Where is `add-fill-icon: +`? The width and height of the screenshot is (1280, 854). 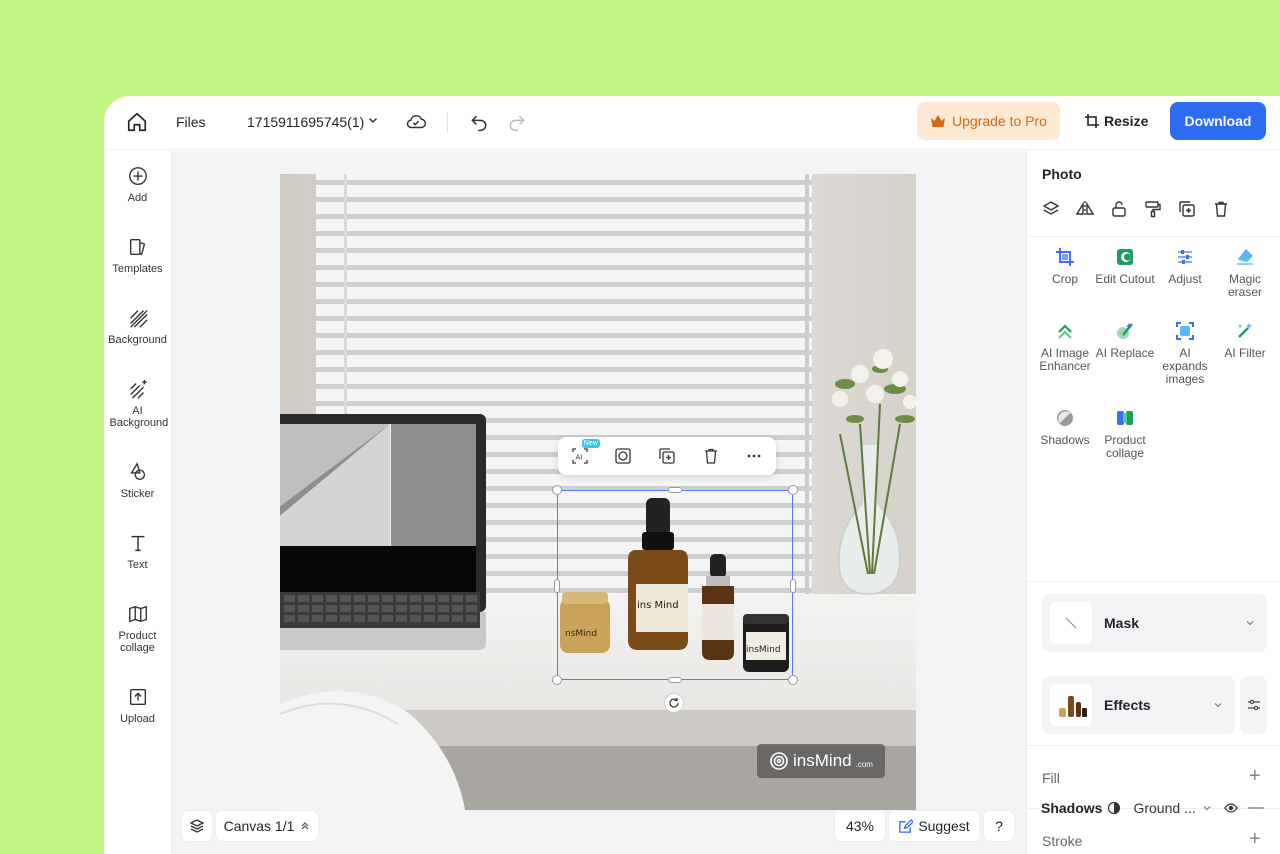 add-fill-icon: + is located at coordinates (1255, 776).